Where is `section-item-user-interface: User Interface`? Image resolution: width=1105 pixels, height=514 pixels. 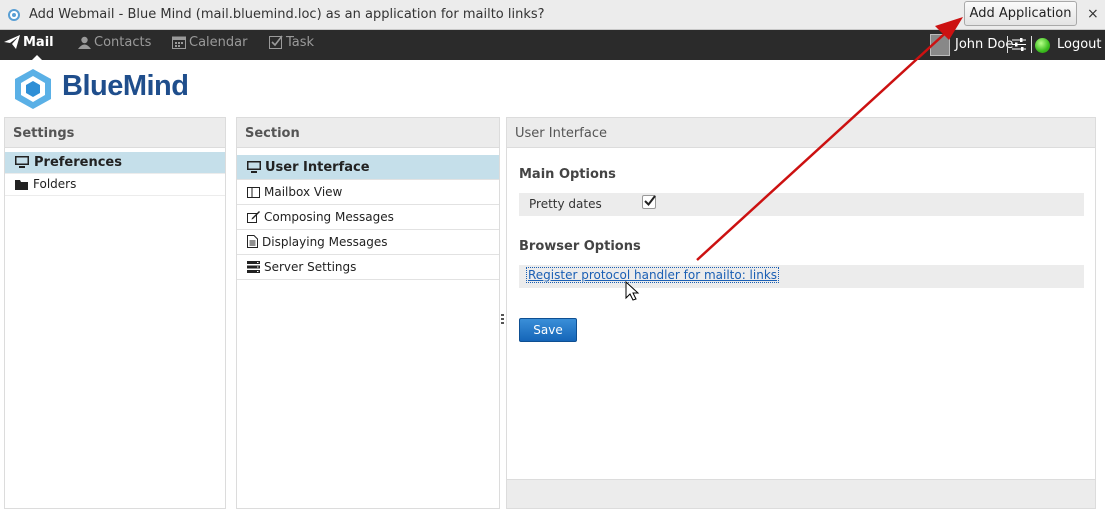
section-item-user-interface: User Interface is located at coordinates (368, 167).